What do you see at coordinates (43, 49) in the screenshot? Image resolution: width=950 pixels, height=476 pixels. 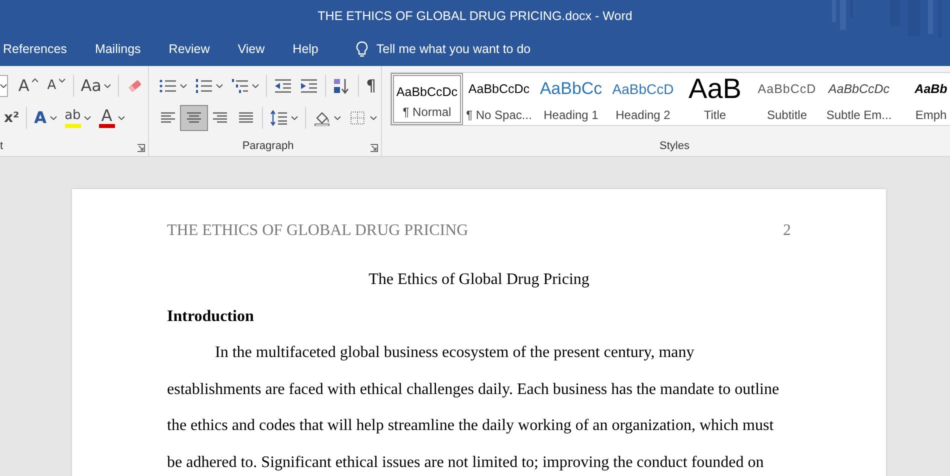 I see `ribbon-tab: References` at bounding box center [43, 49].